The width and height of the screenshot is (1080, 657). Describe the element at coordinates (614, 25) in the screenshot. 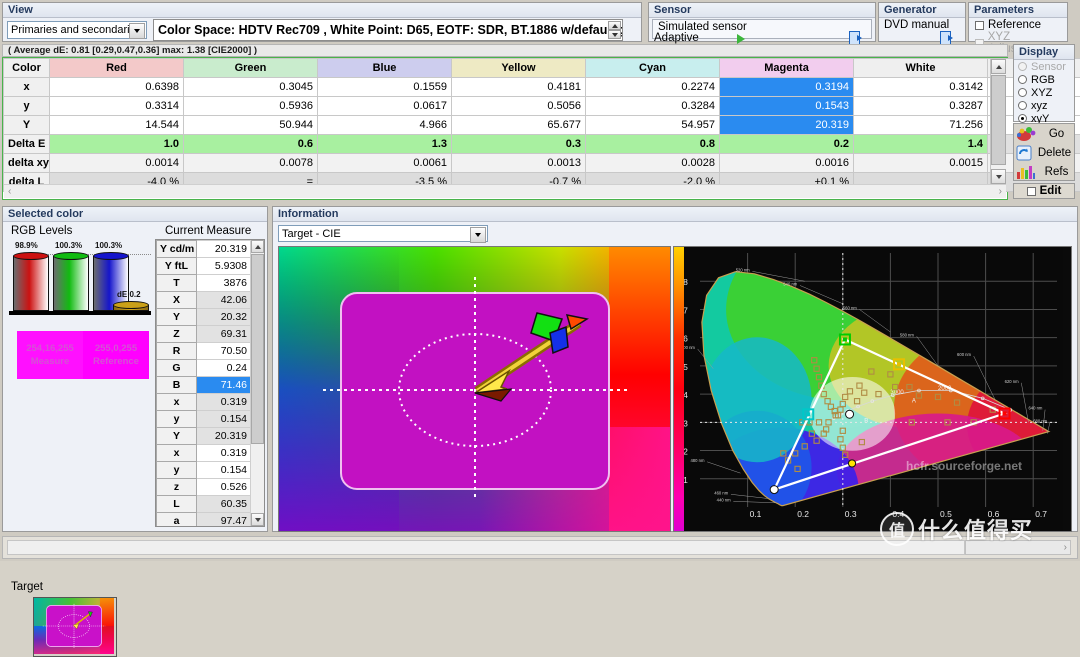

I see `spinner-up-icon` at that location.